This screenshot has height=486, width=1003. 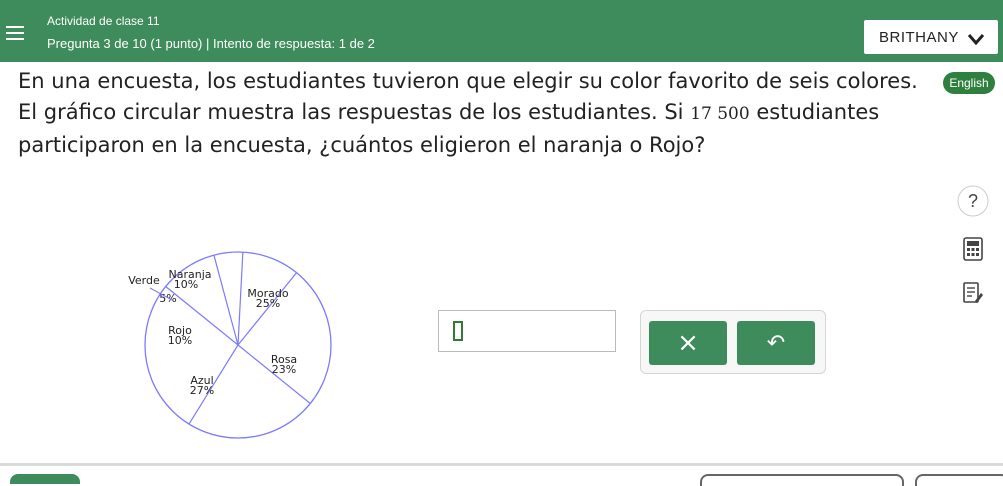 I want to click on chevron-down-icon, so click(x=976, y=40).